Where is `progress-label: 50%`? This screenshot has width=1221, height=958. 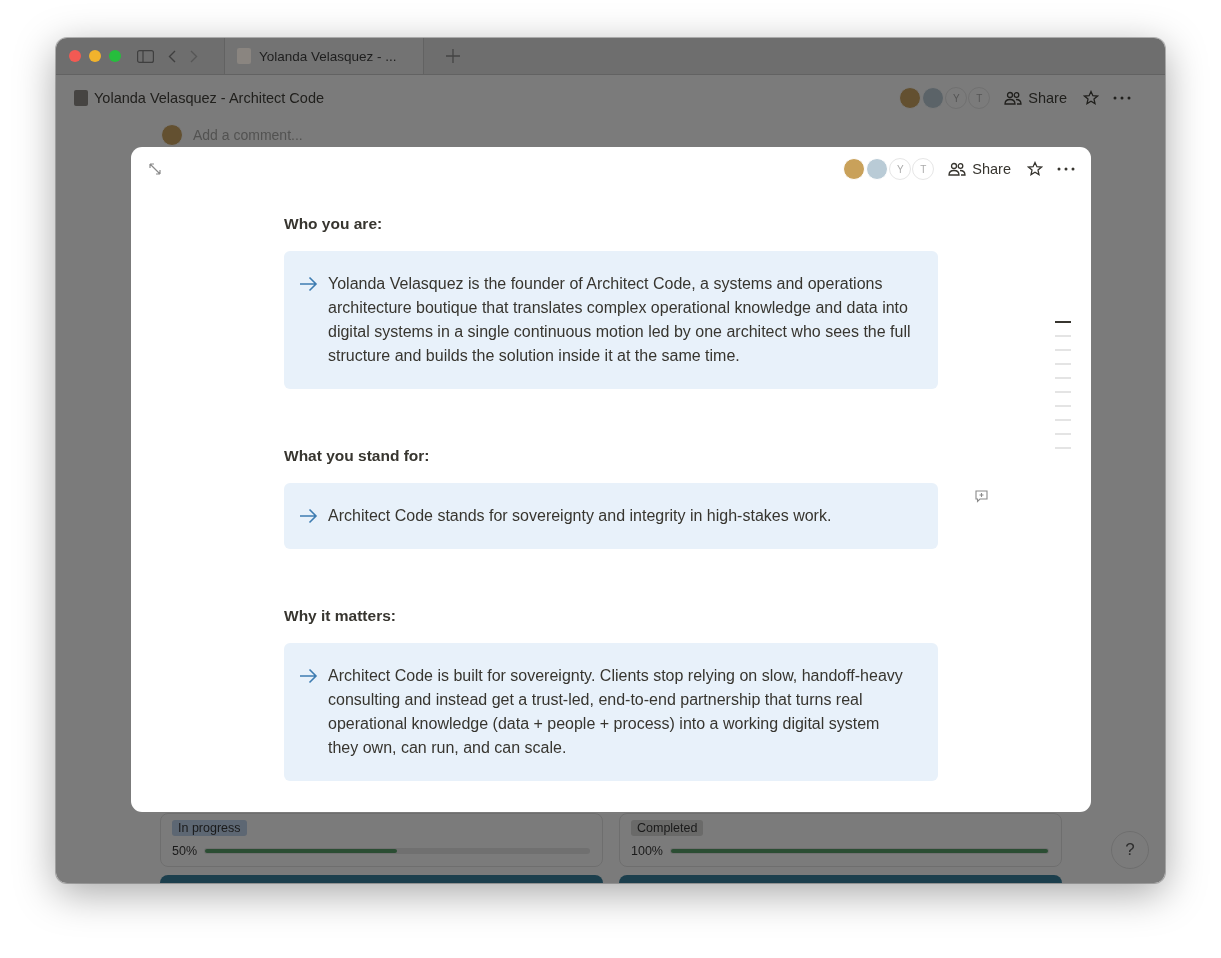
progress-label: 50% is located at coordinates (185, 851).